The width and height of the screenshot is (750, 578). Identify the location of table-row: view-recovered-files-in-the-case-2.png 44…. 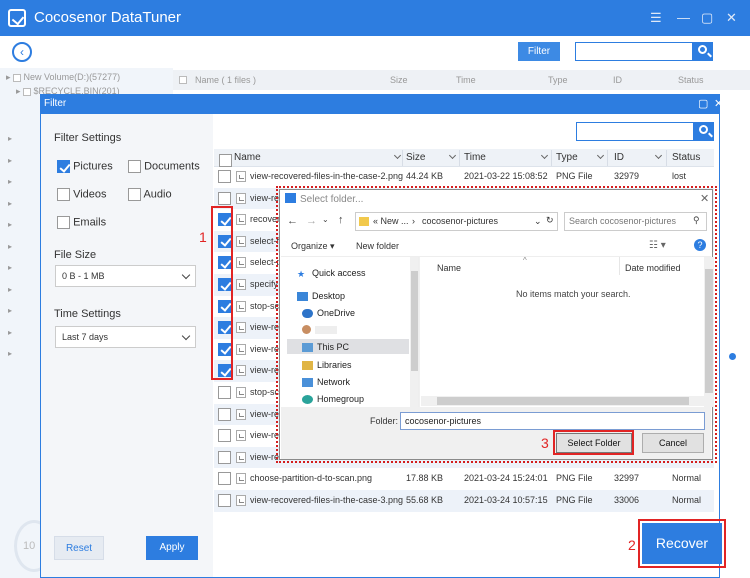
(464, 177).